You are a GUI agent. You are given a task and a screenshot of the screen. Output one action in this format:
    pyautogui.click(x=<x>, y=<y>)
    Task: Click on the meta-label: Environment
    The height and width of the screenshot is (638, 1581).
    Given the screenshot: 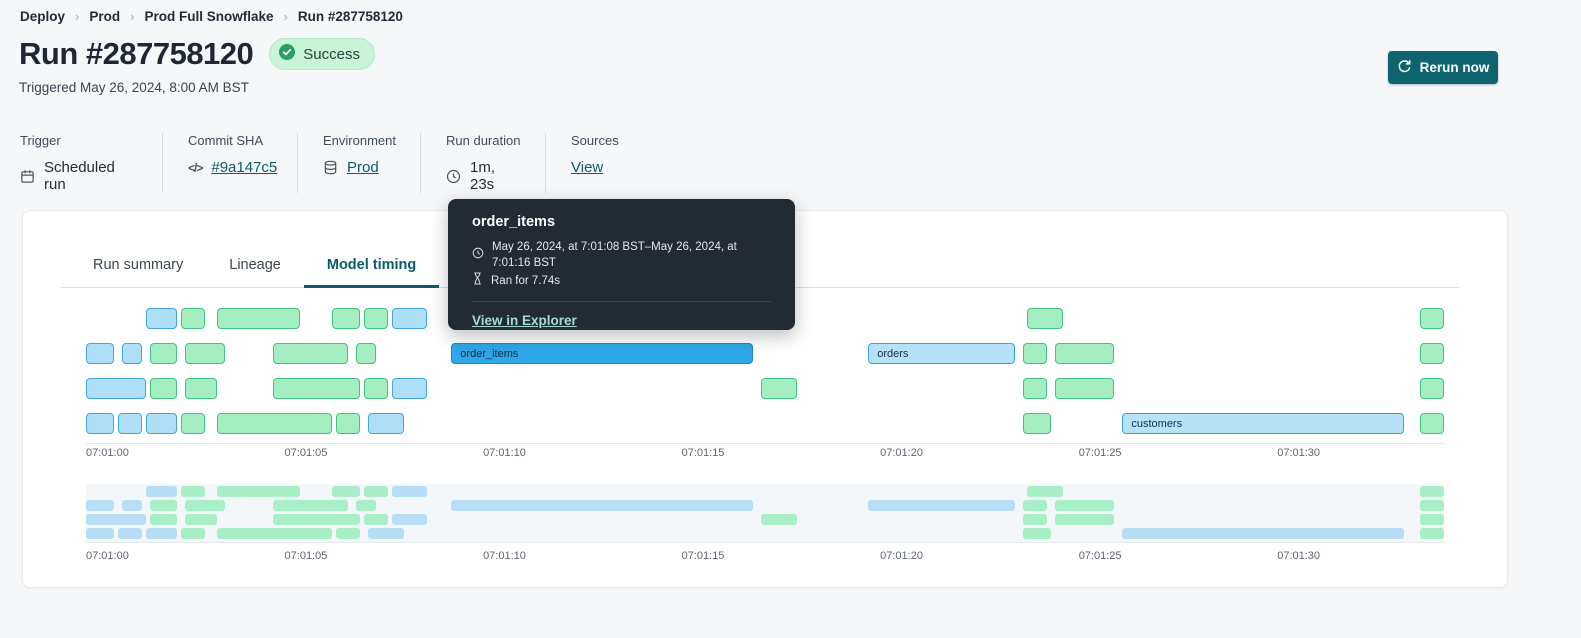 What is the action you would take?
    pyautogui.click(x=359, y=140)
    